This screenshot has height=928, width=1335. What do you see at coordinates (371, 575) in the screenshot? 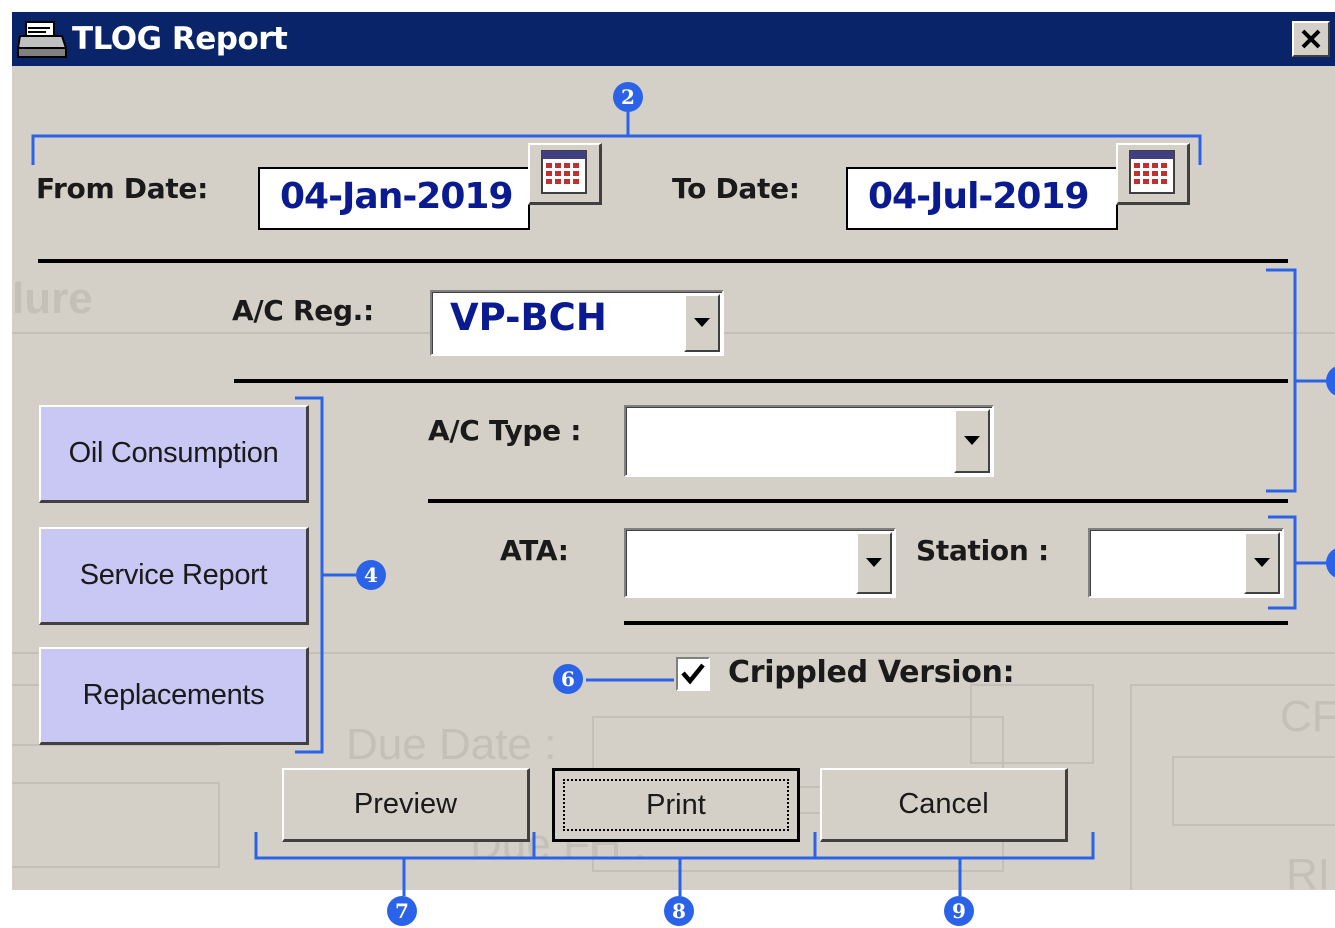
I see `callout-badge-4: 4` at bounding box center [371, 575].